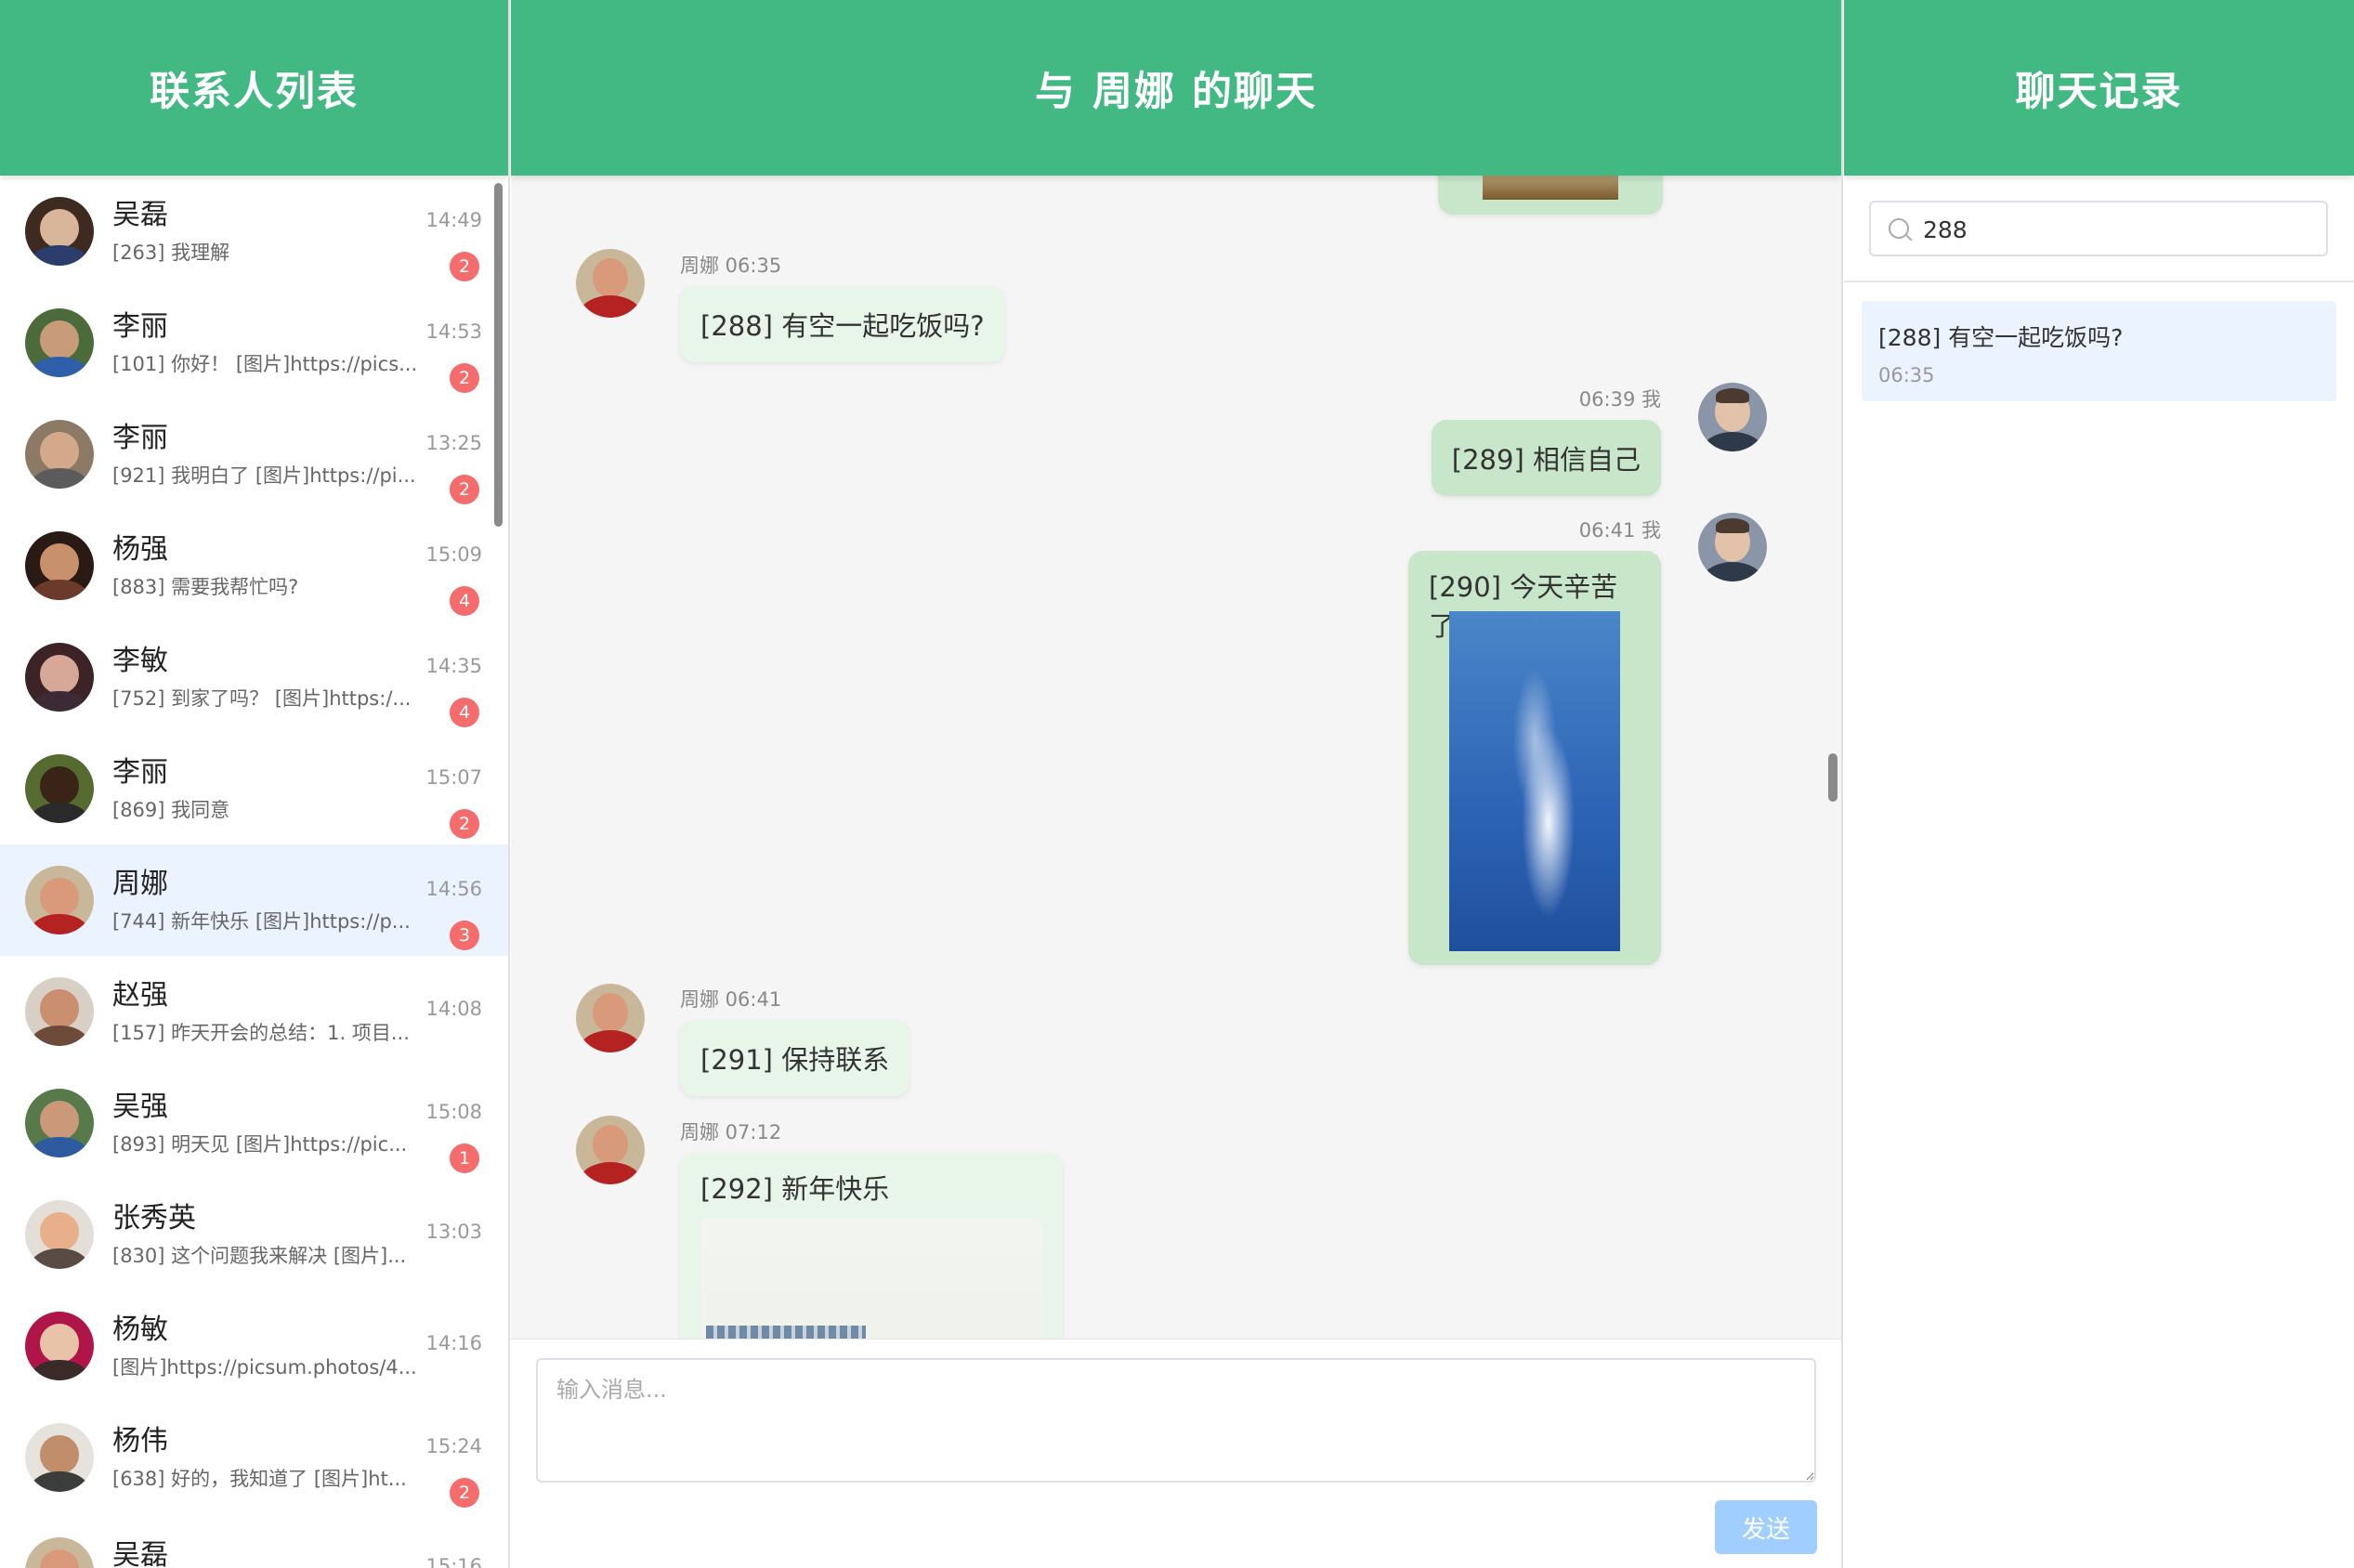  Describe the element at coordinates (731, 266) in the screenshot. I see `message-meta: 周娜 06:35` at that location.